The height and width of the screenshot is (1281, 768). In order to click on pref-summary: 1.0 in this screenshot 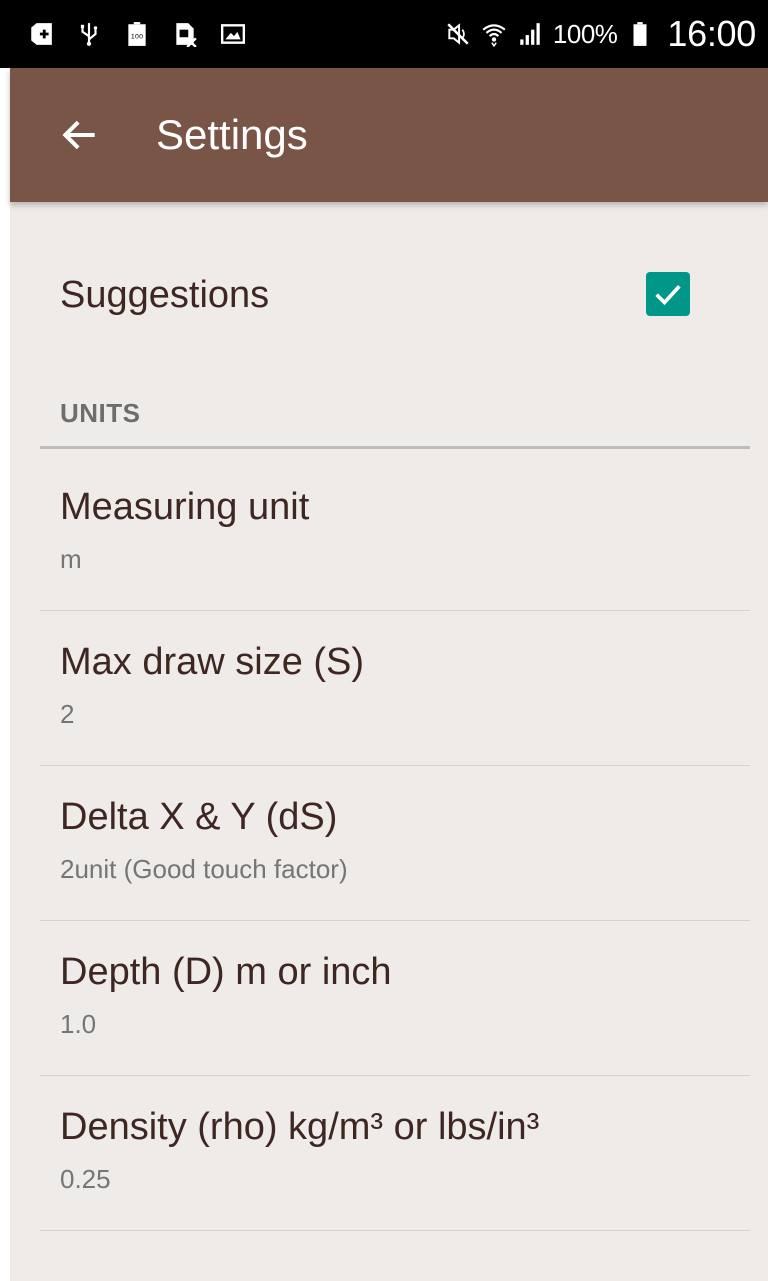, I will do `click(78, 1024)`.